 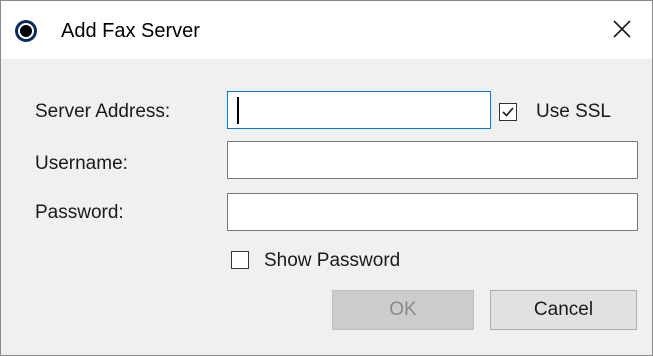 What do you see at coordinates (238, 110) in the screenshot?
I see `text-caret` at bounding box center [238, 110].